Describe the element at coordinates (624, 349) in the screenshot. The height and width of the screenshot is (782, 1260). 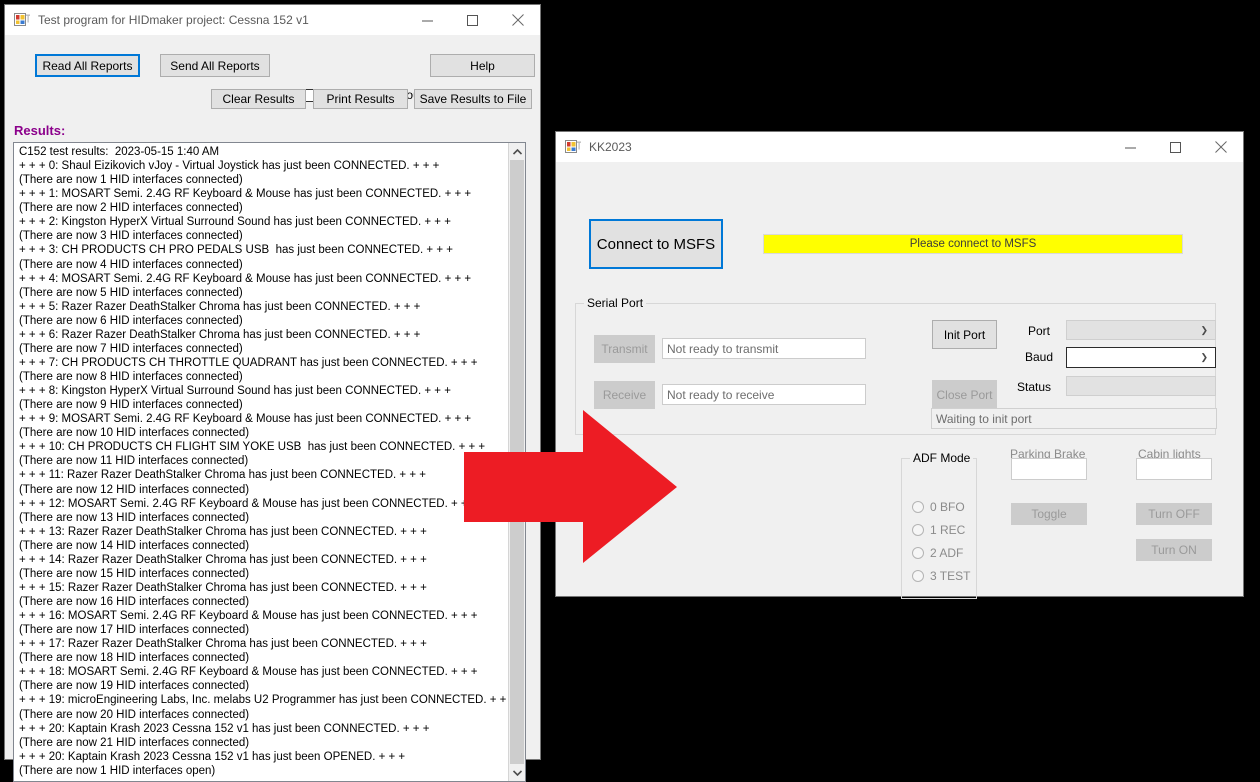
I see `transmit-button: Transmit` at that location.